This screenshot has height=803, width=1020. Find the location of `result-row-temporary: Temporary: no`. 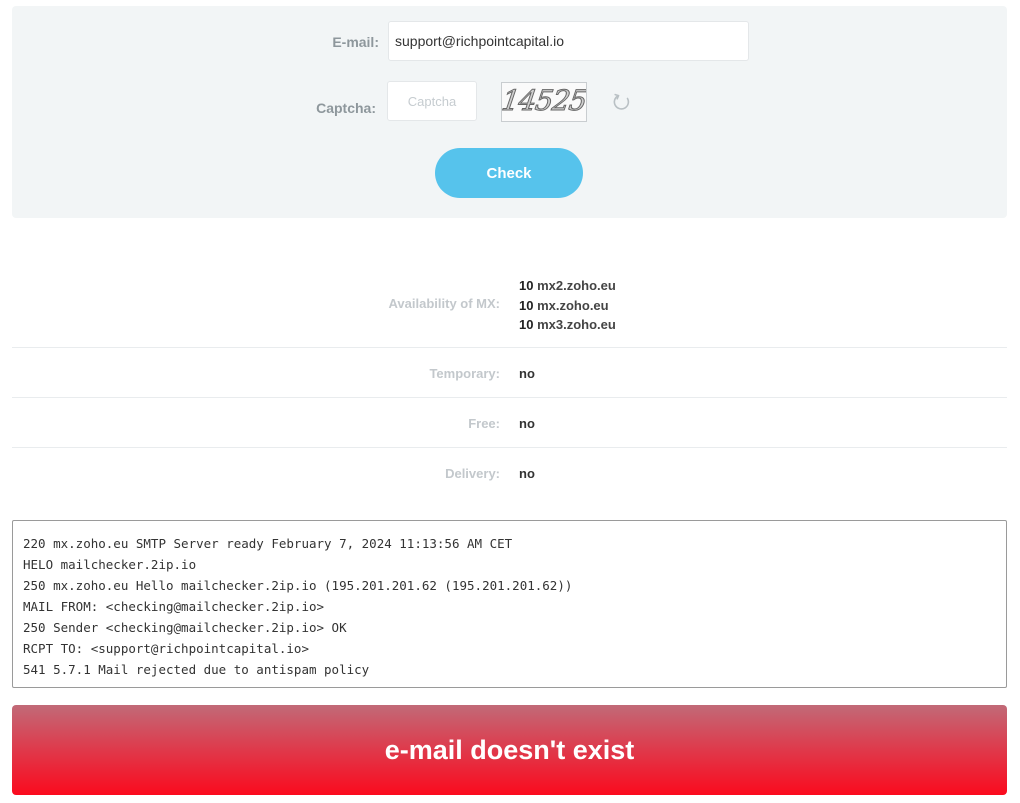

result-row-temporary: Temporary: no is located at coordinates (509, 373).